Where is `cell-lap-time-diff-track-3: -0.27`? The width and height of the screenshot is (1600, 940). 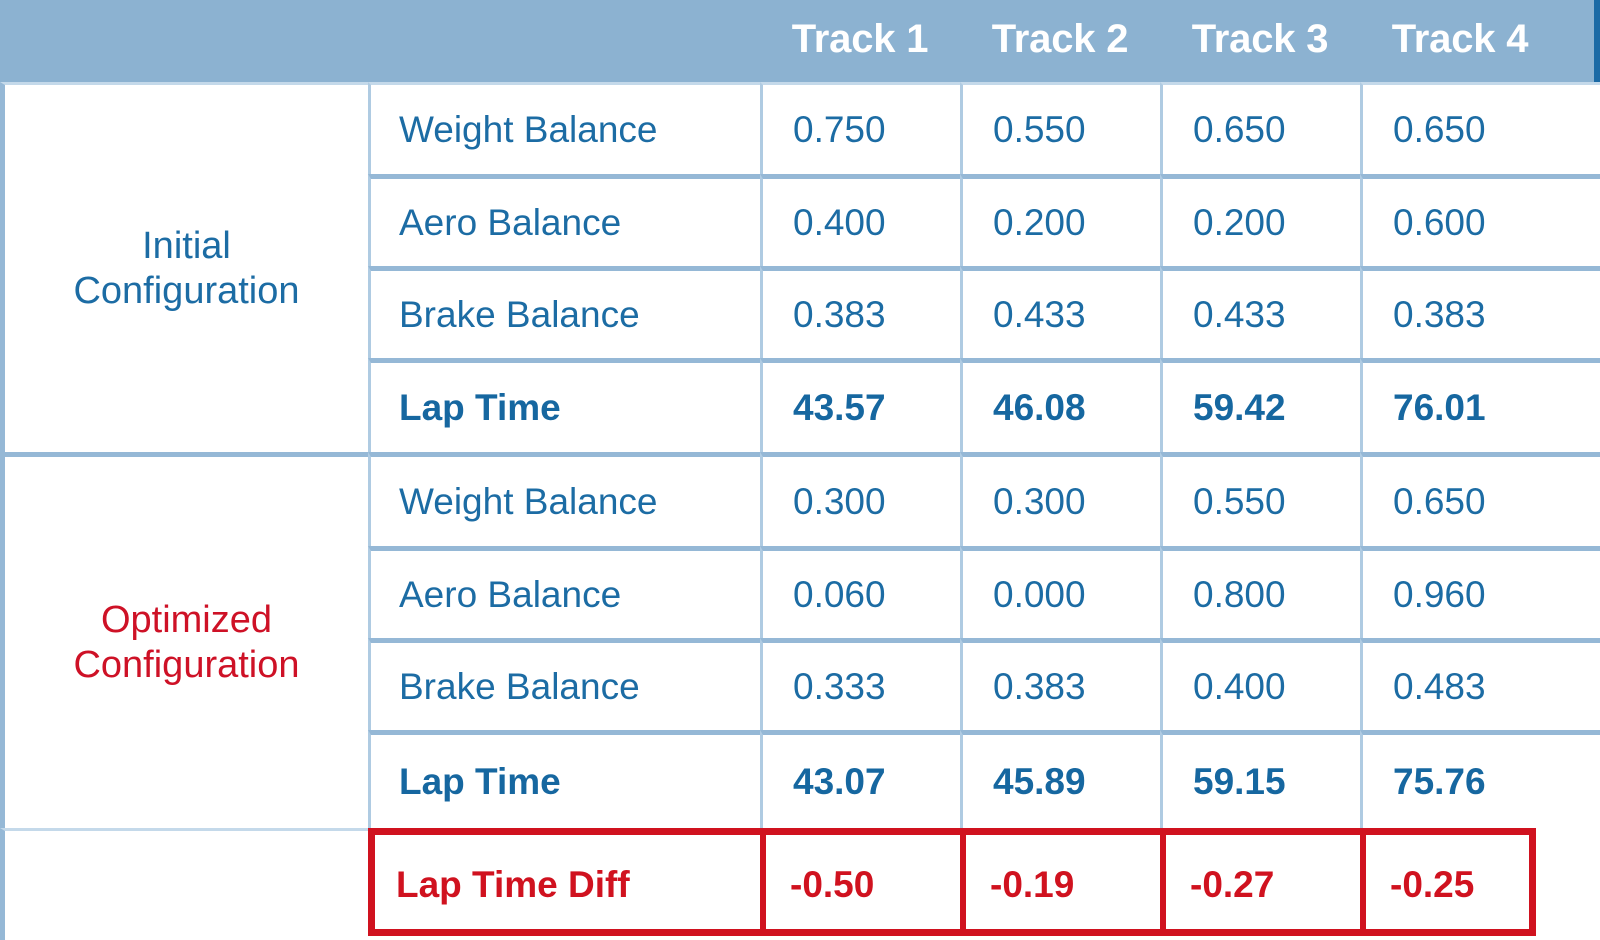 cell-lap-time-diff-track-3: -0.27 is located at coordinates (1260, 884).